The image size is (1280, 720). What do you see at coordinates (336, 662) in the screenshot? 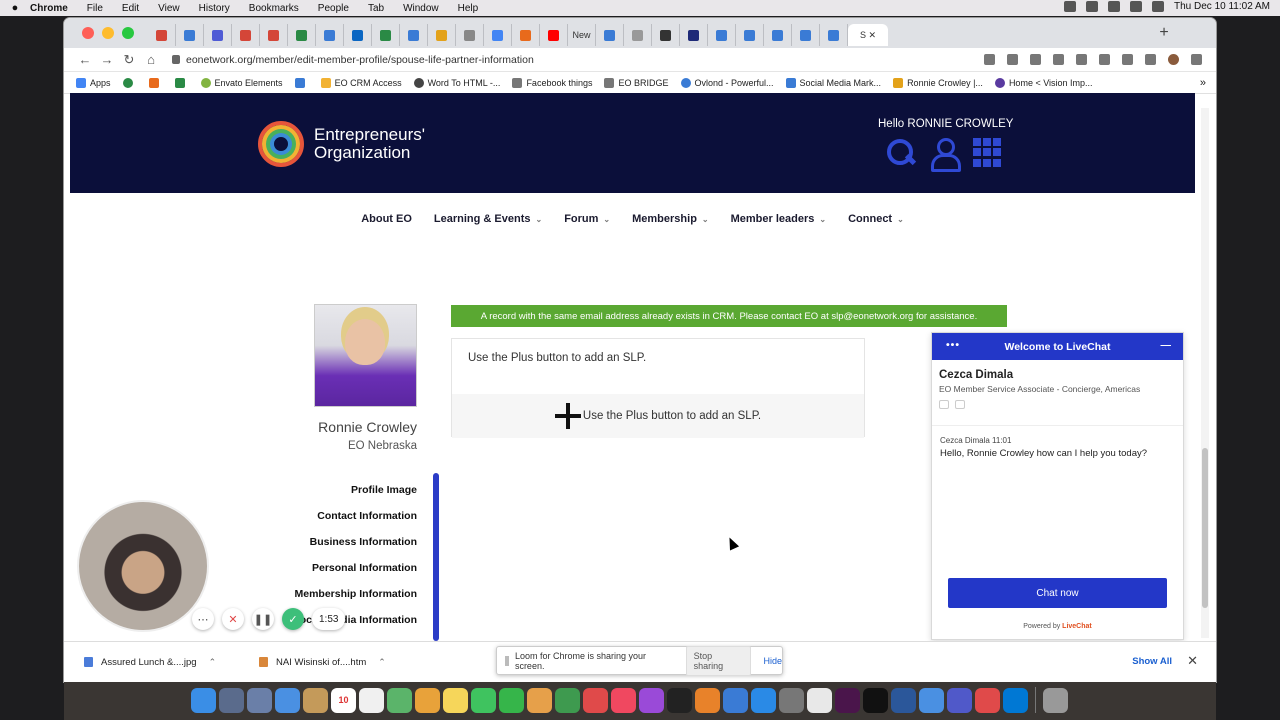
I see `download-item: NAI Wisinski of....htm ⌃` at bounding box center [336, 662].